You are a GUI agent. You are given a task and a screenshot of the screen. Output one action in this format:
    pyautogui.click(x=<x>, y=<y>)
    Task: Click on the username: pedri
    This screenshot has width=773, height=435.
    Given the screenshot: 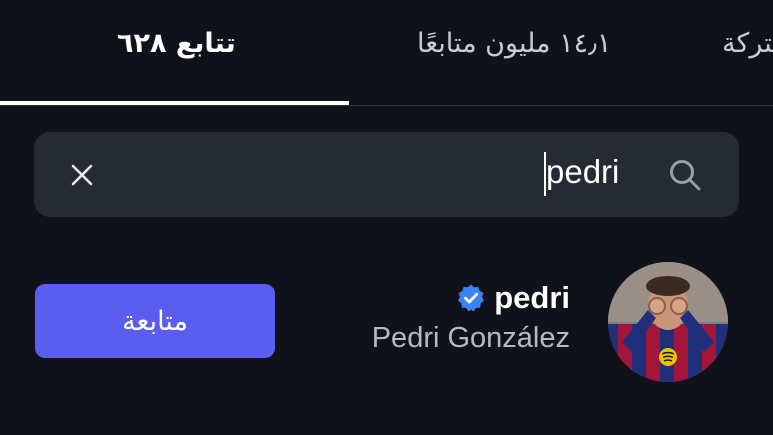 What is the action you would take?
    pyautogui.click(x=532, y=298)
    